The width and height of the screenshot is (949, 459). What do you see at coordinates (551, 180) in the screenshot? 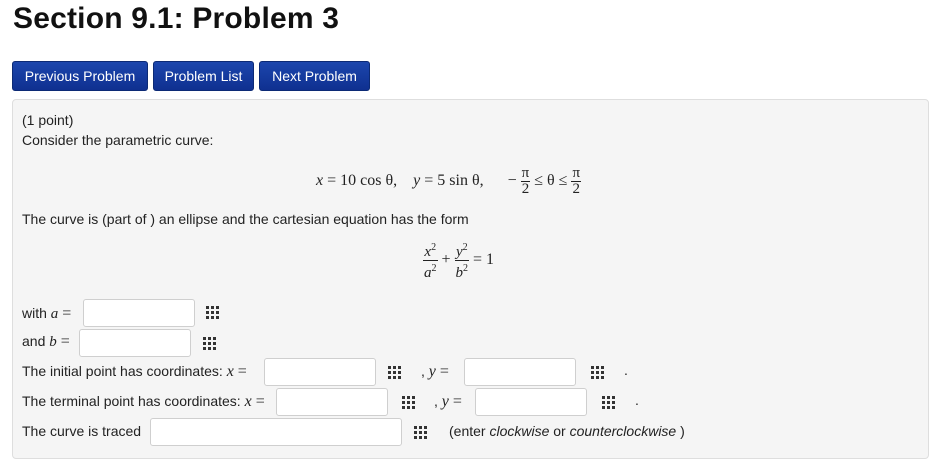
I see `theta-range: ≤ θ ≤` at bounding box center [551, 180].